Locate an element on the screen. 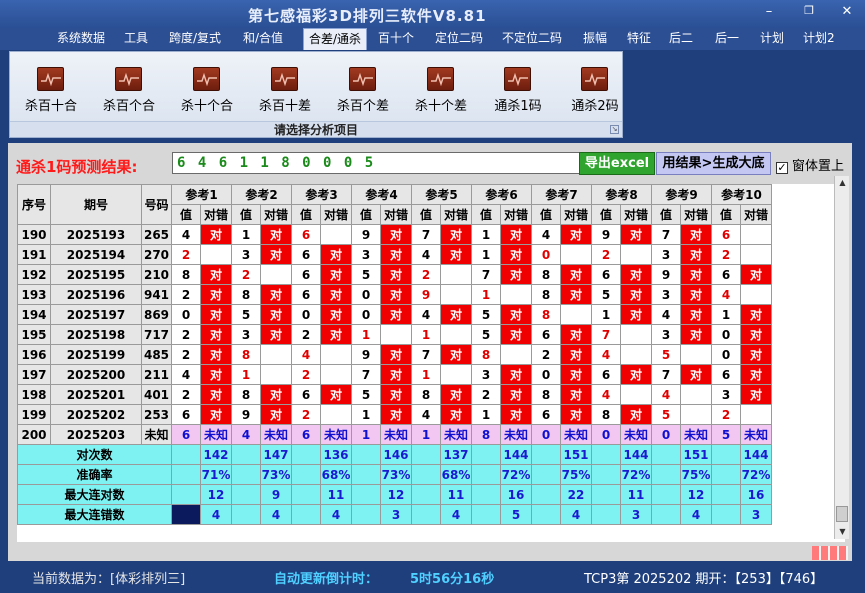  stats-value: 22 is located at coordinates (576, 494).